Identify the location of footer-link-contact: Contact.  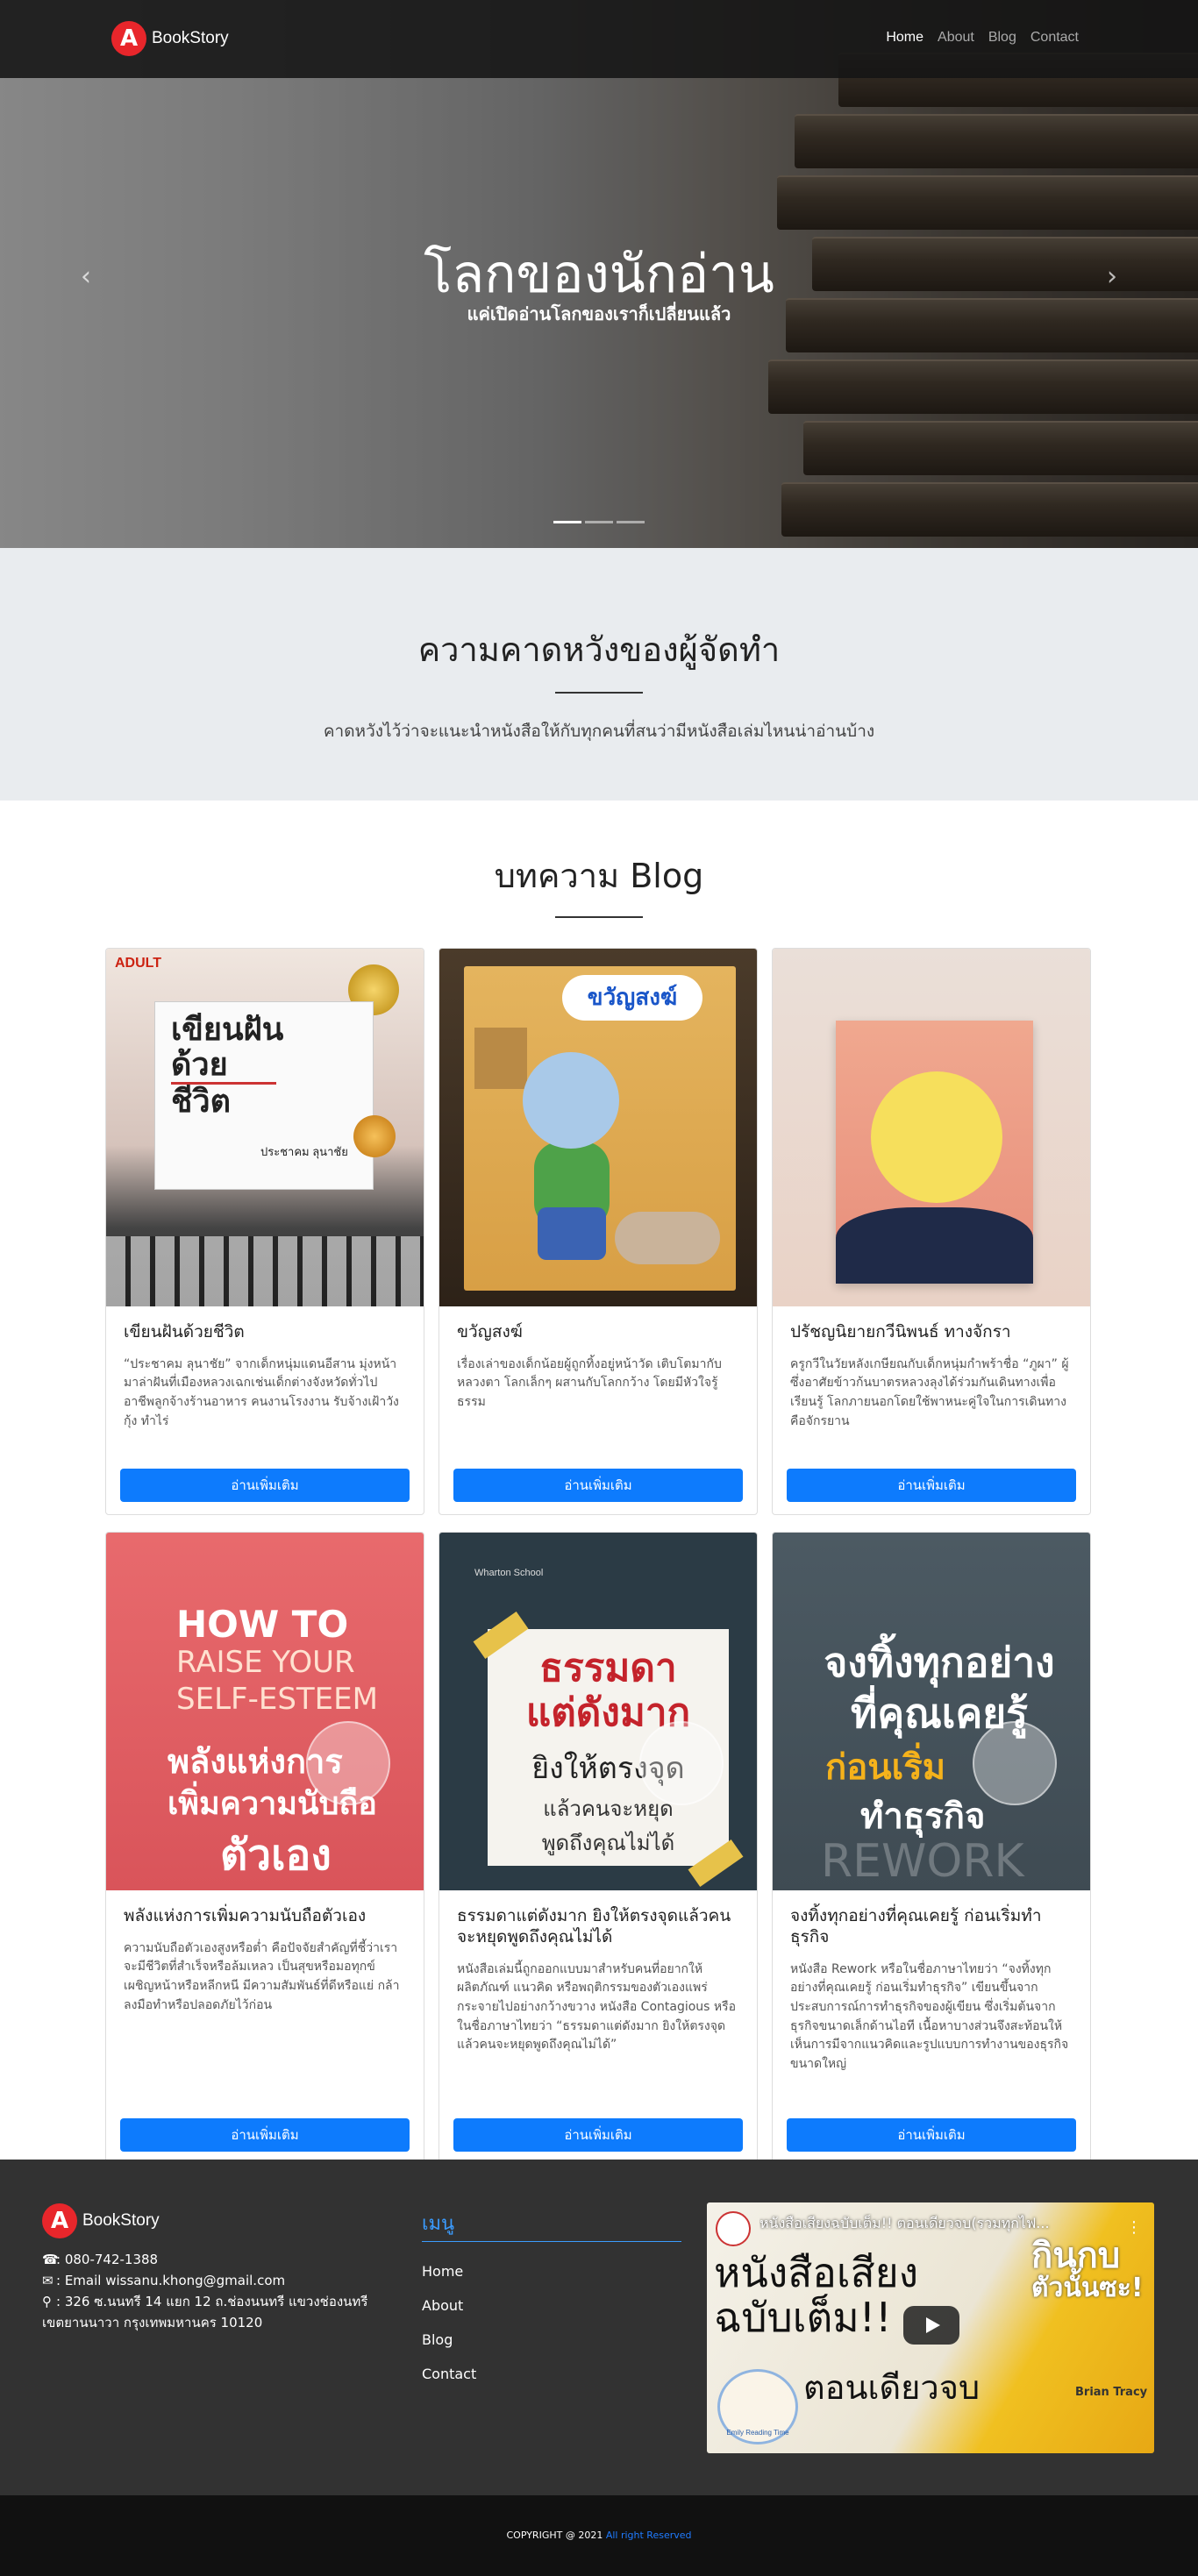
(449, 2374).